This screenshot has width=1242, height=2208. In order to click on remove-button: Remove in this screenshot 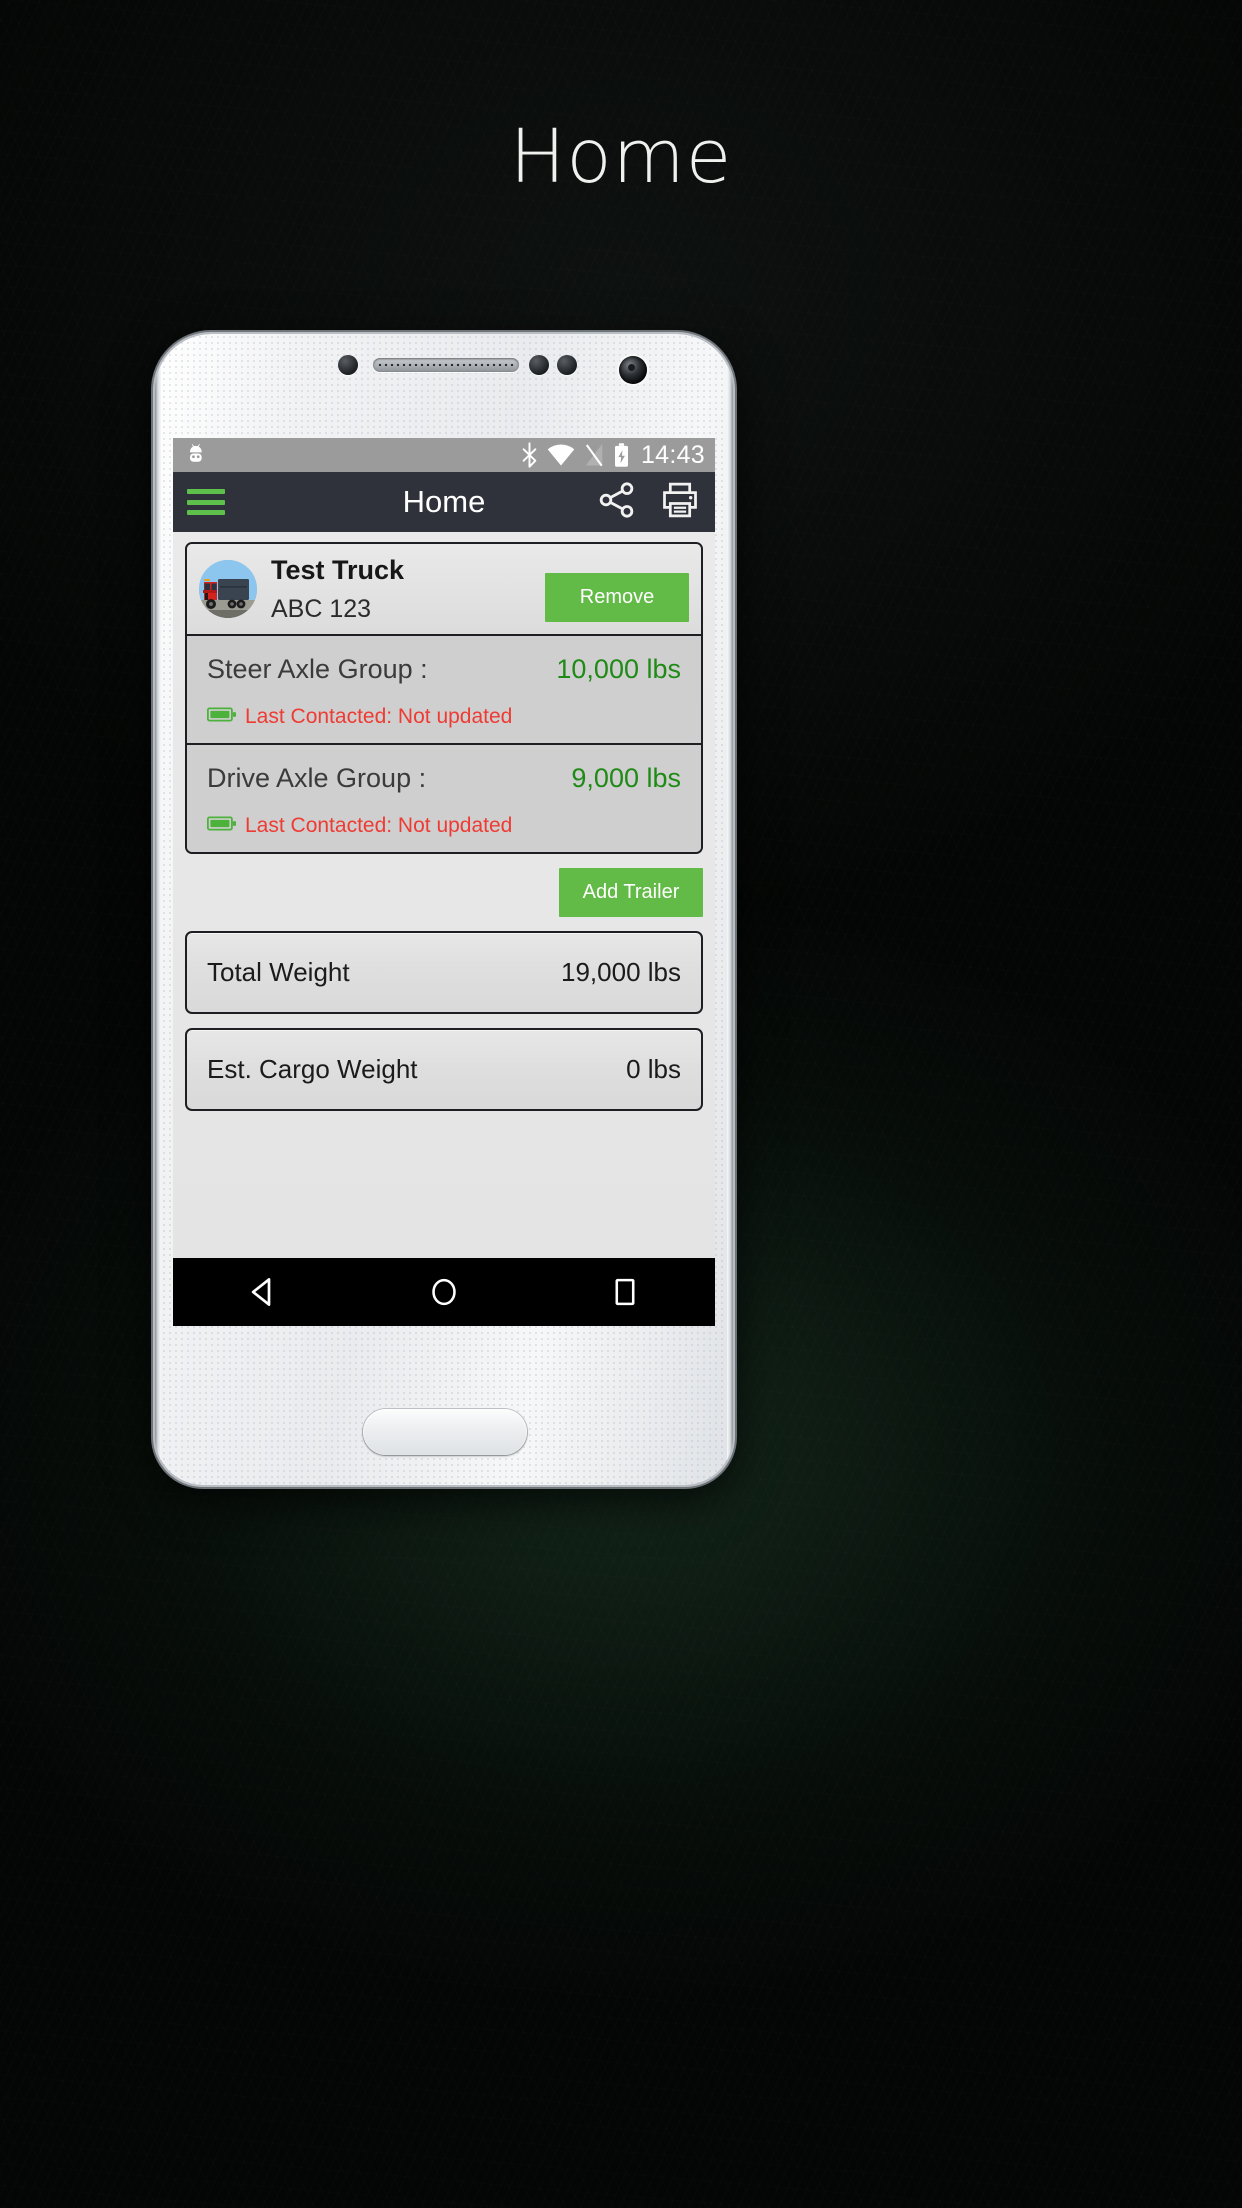, I will do `click(617, 598)`.